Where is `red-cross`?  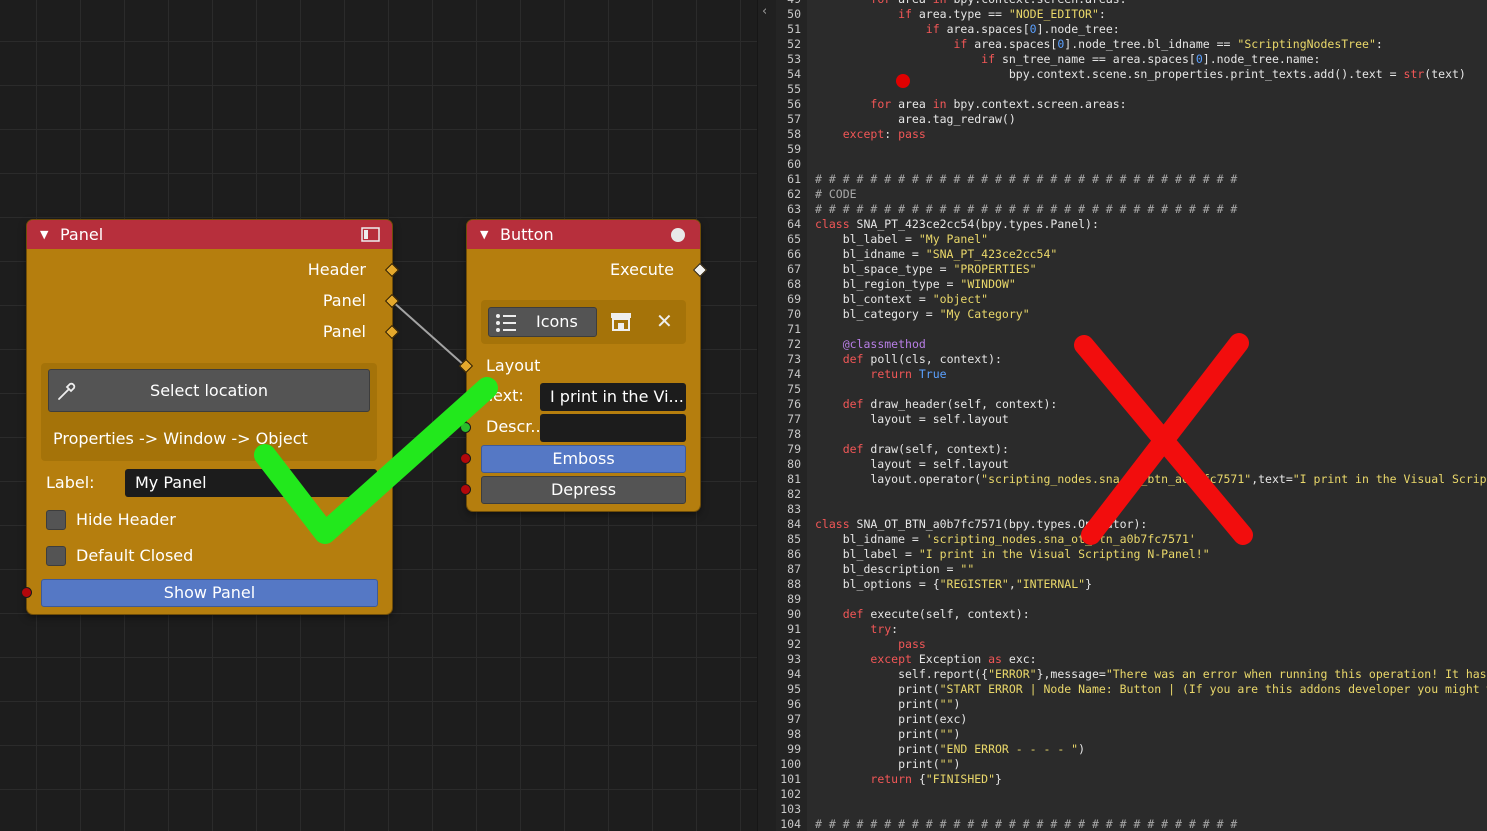 red-cross is located at coordinates (1163, 439).